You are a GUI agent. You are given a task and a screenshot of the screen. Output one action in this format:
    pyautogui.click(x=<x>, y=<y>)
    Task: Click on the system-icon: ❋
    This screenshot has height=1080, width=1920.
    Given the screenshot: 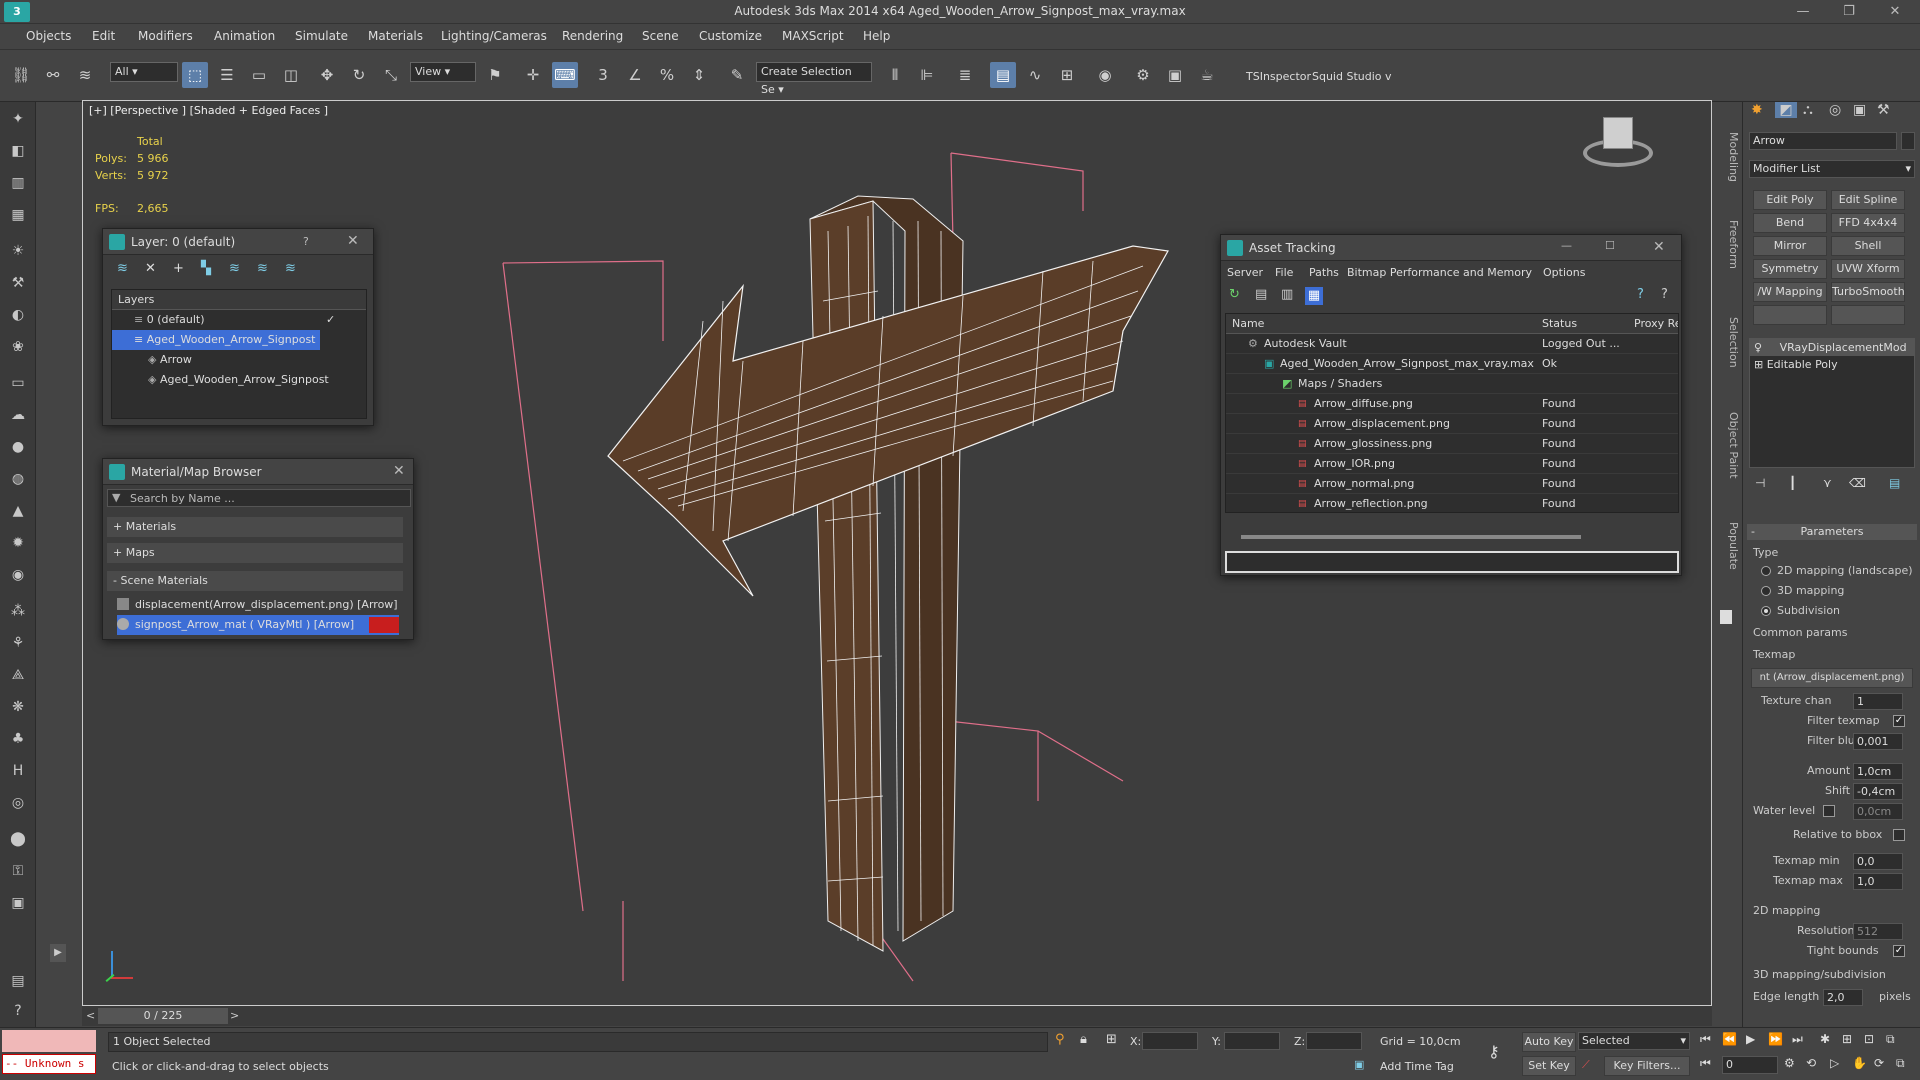 What is the action you would take?
    pyautogui.click(x=18, y=707)
    